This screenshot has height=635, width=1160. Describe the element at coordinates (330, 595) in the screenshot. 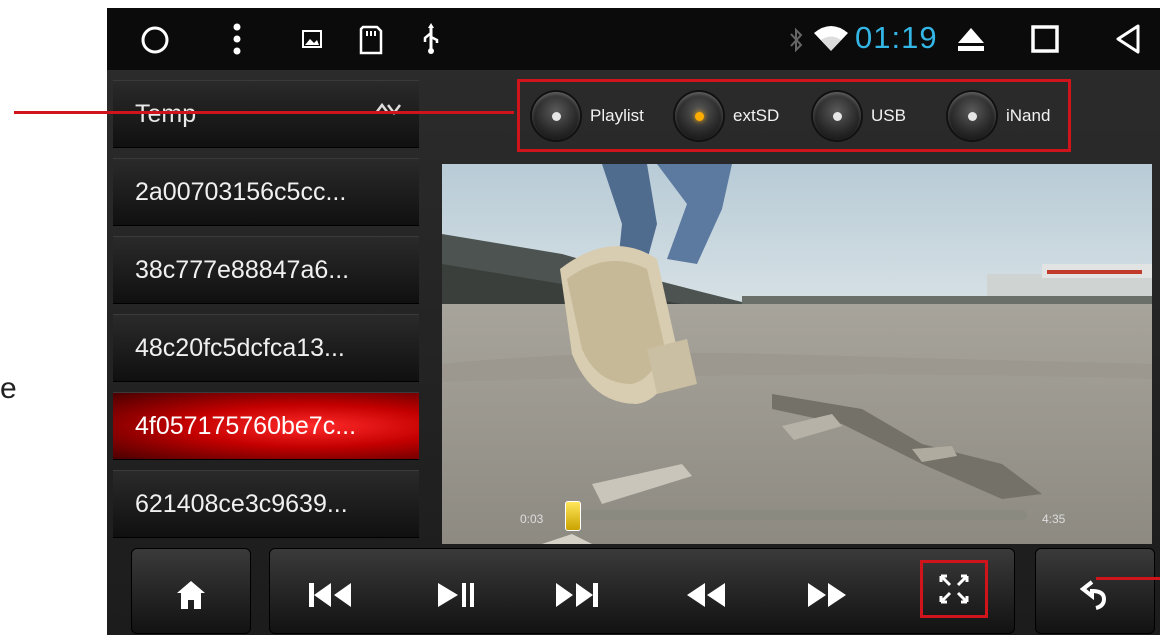

I see `previous-icon` at that location.